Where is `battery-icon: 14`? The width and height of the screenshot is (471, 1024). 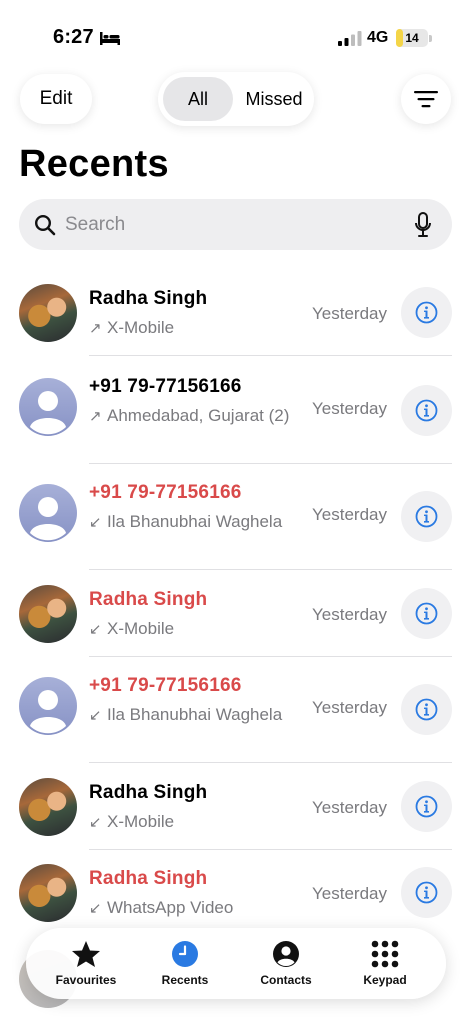
battery-icon: 14 is located at coordinates (412, 38).